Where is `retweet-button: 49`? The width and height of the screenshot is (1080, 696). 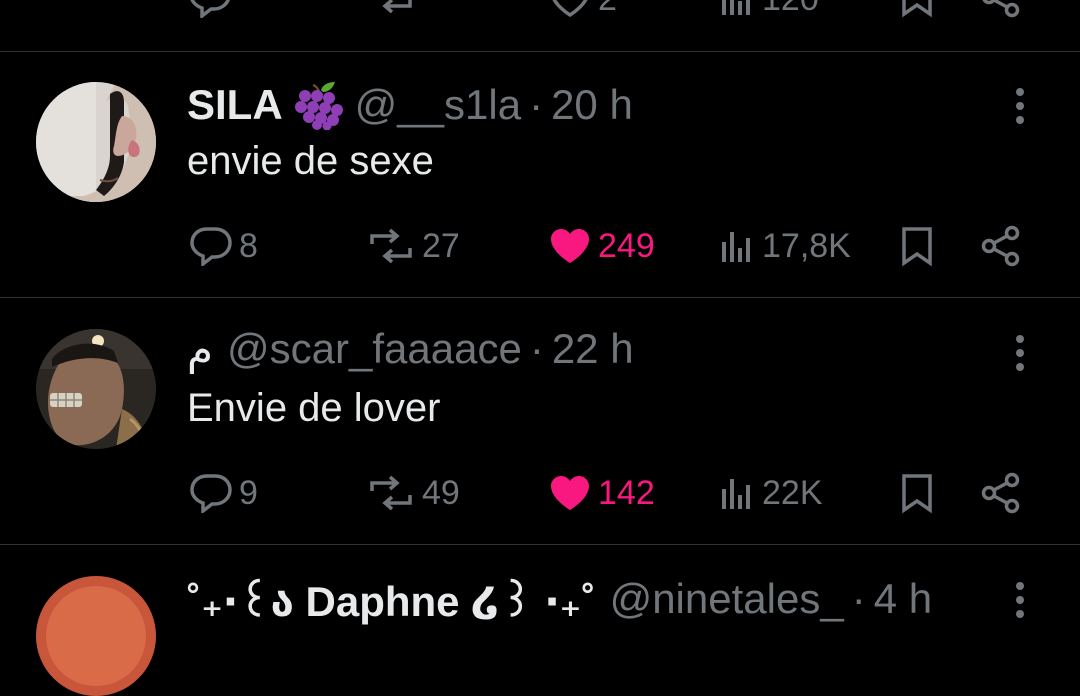
retweet-button: 49 is located at coordinates (413, 493).